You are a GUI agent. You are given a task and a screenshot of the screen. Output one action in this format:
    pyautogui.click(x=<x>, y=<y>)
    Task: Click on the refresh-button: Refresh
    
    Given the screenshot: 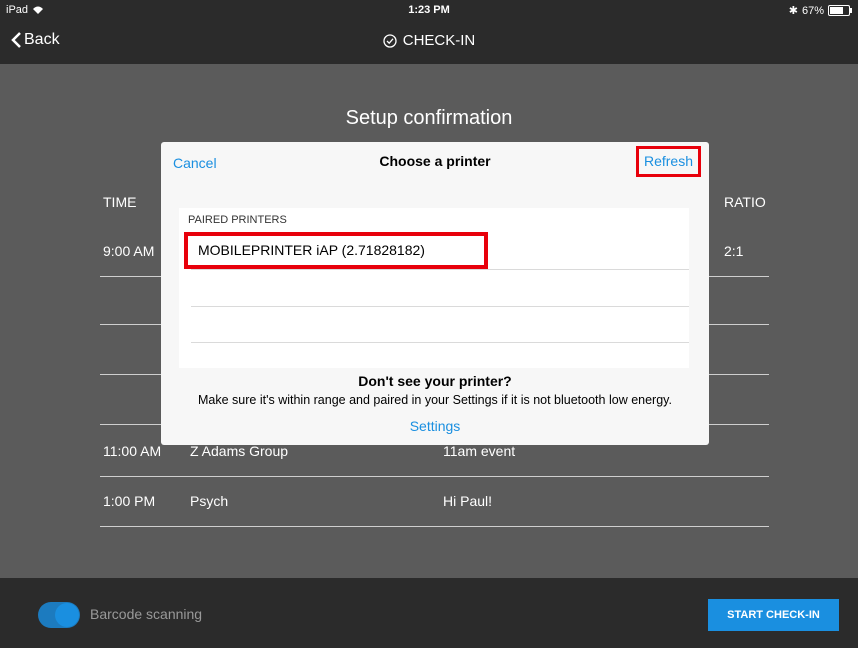 What is the action you would take?
    pyautogui.click(x=668, y=161)
    